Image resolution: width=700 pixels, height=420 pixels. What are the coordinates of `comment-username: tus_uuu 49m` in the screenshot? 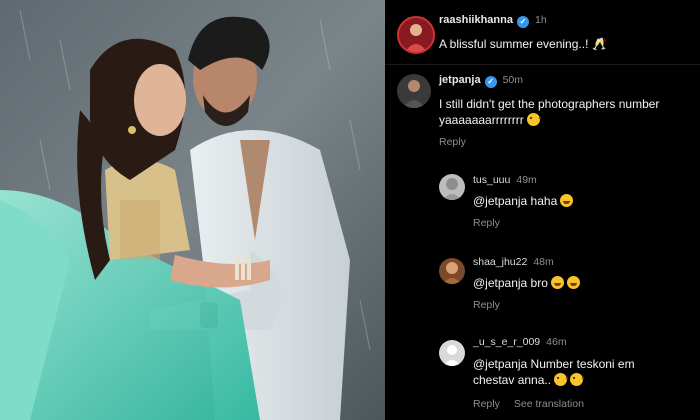 It's located at (505, 180).